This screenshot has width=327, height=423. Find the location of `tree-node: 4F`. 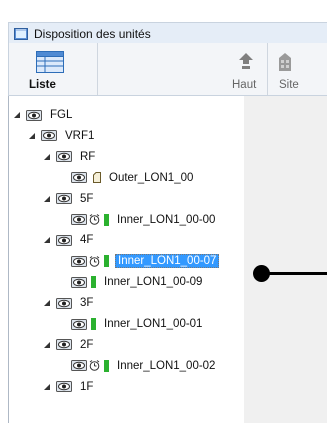

tree-node: 4F is located at coordinates (68, 240).